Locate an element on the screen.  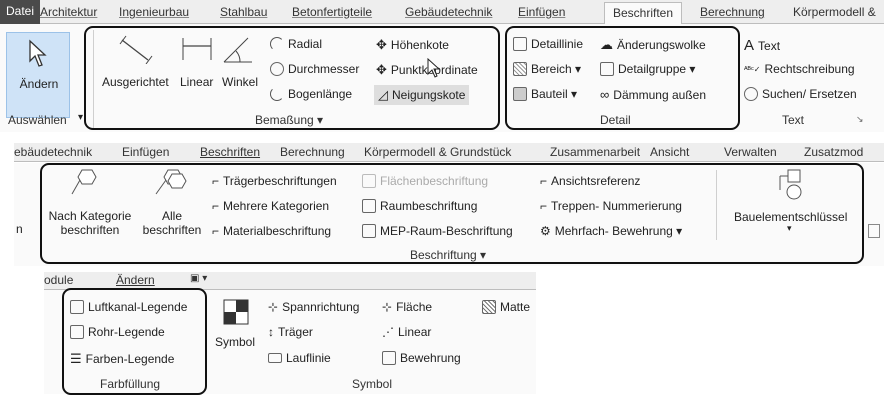
keynote-button: Bauelementschlüssel is located at coordinates (790, 217).